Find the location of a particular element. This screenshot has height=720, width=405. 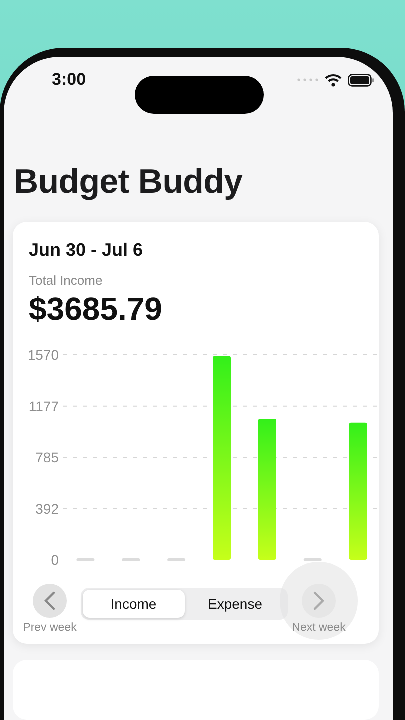

y-axis-label: 785 is located at coordinates (47, 458).